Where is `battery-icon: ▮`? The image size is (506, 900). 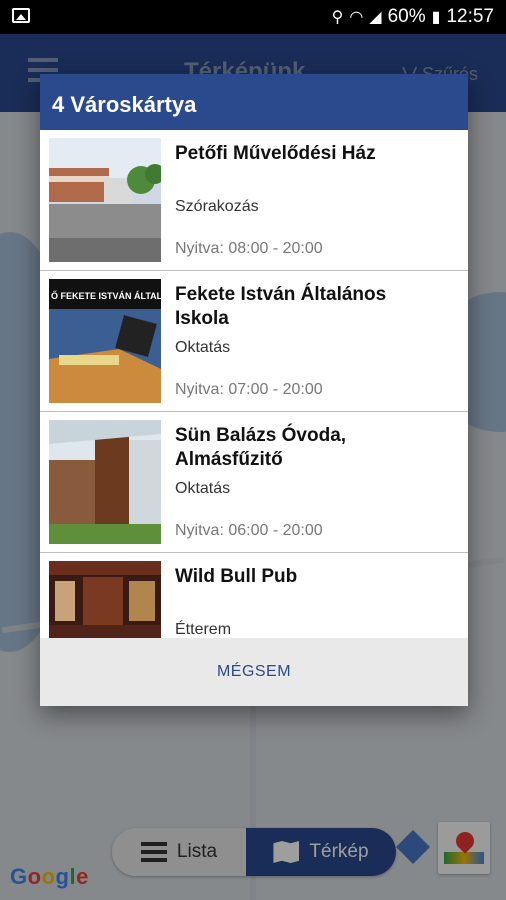
battery-icon: ▮ is located at coordinates (436, 17).